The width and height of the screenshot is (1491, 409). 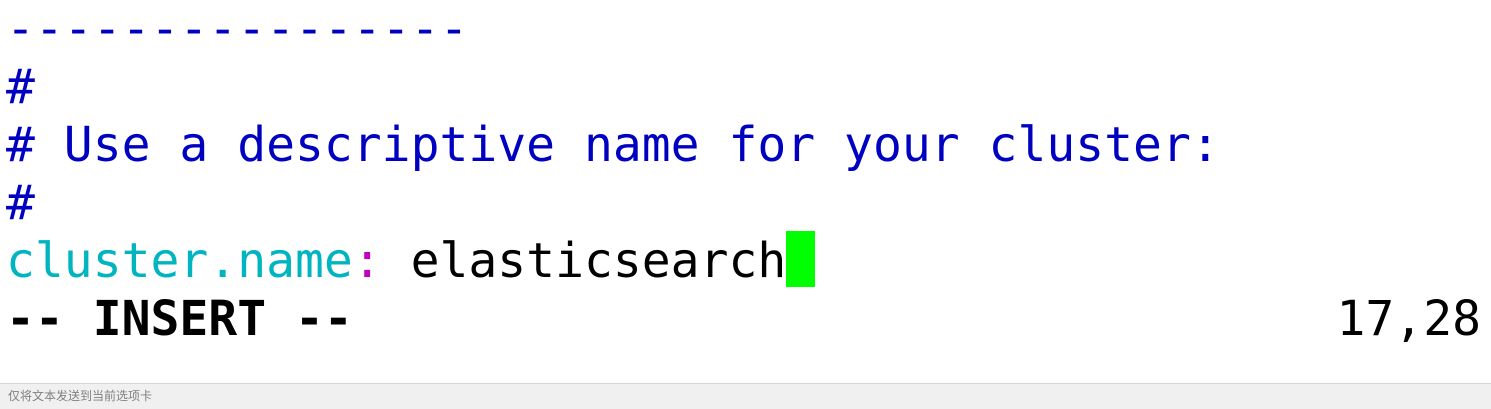 What do you see at coordinates (179, 319) in the screenshot?
I see `mode-indicator: -- INSERT --` at bounding box center [179, 319].